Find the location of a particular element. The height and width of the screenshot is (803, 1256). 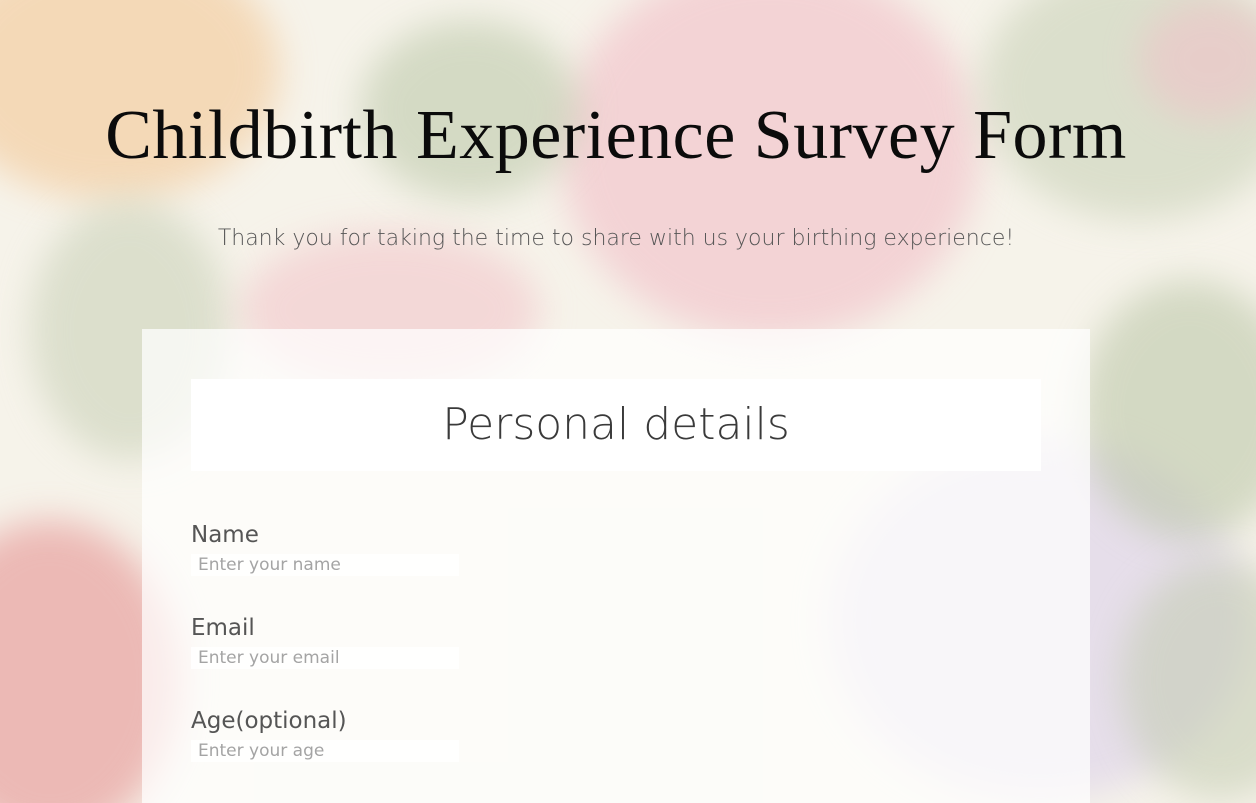

email-label: Email is located at coordinates (223, 628).